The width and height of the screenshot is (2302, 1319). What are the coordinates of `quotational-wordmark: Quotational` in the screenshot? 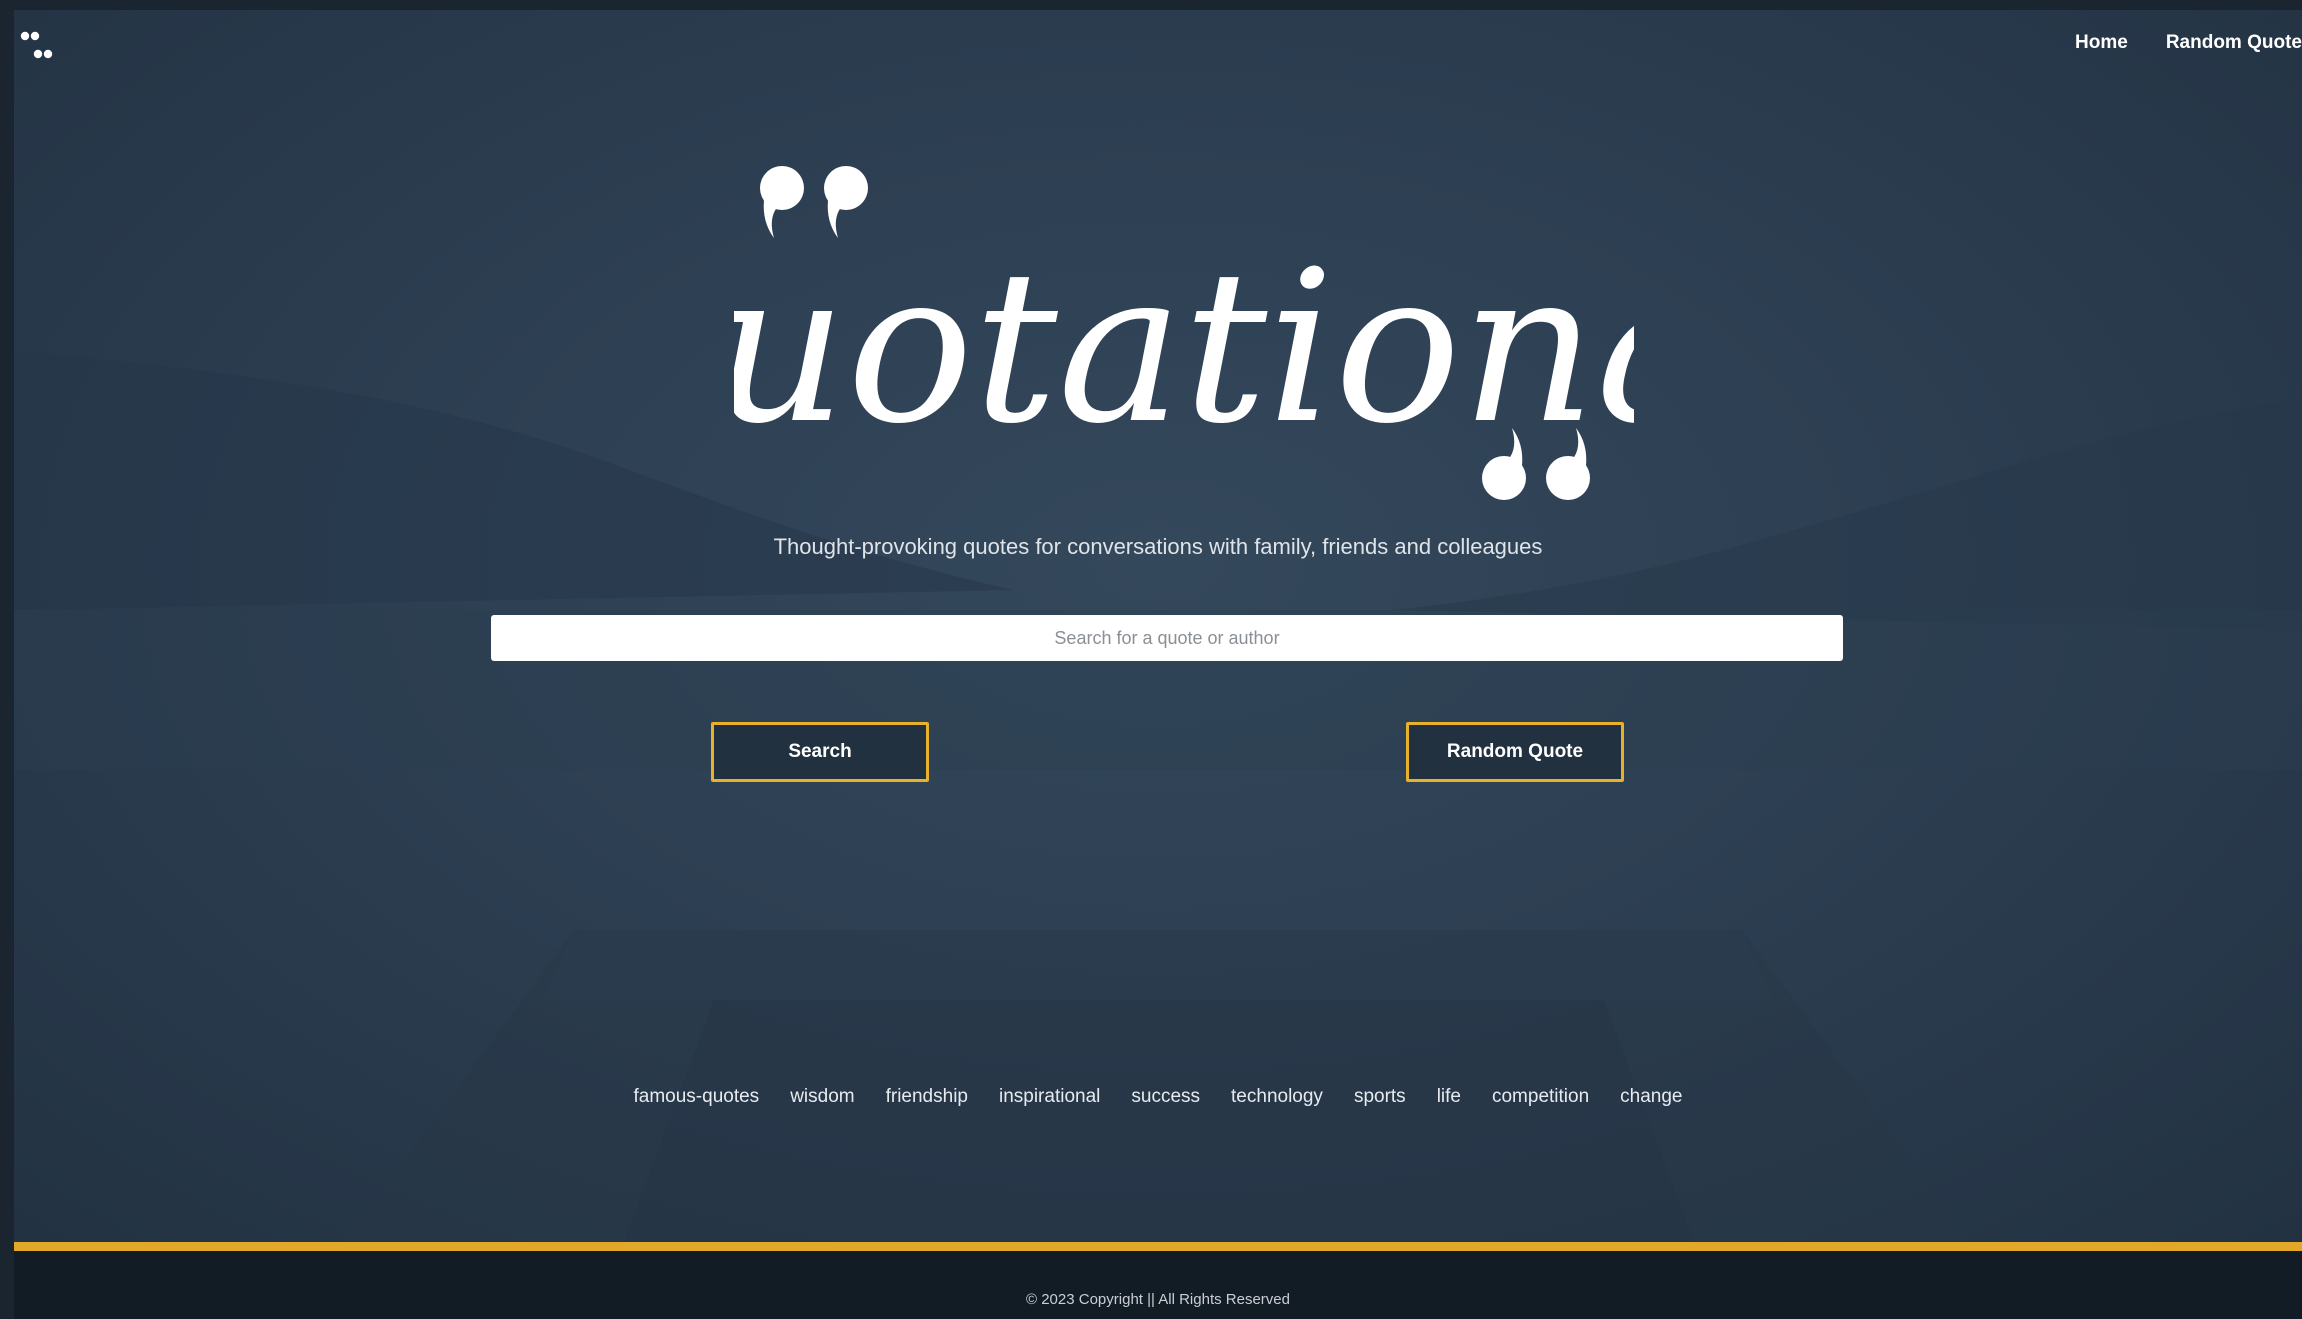 It's located at (1184, 333).